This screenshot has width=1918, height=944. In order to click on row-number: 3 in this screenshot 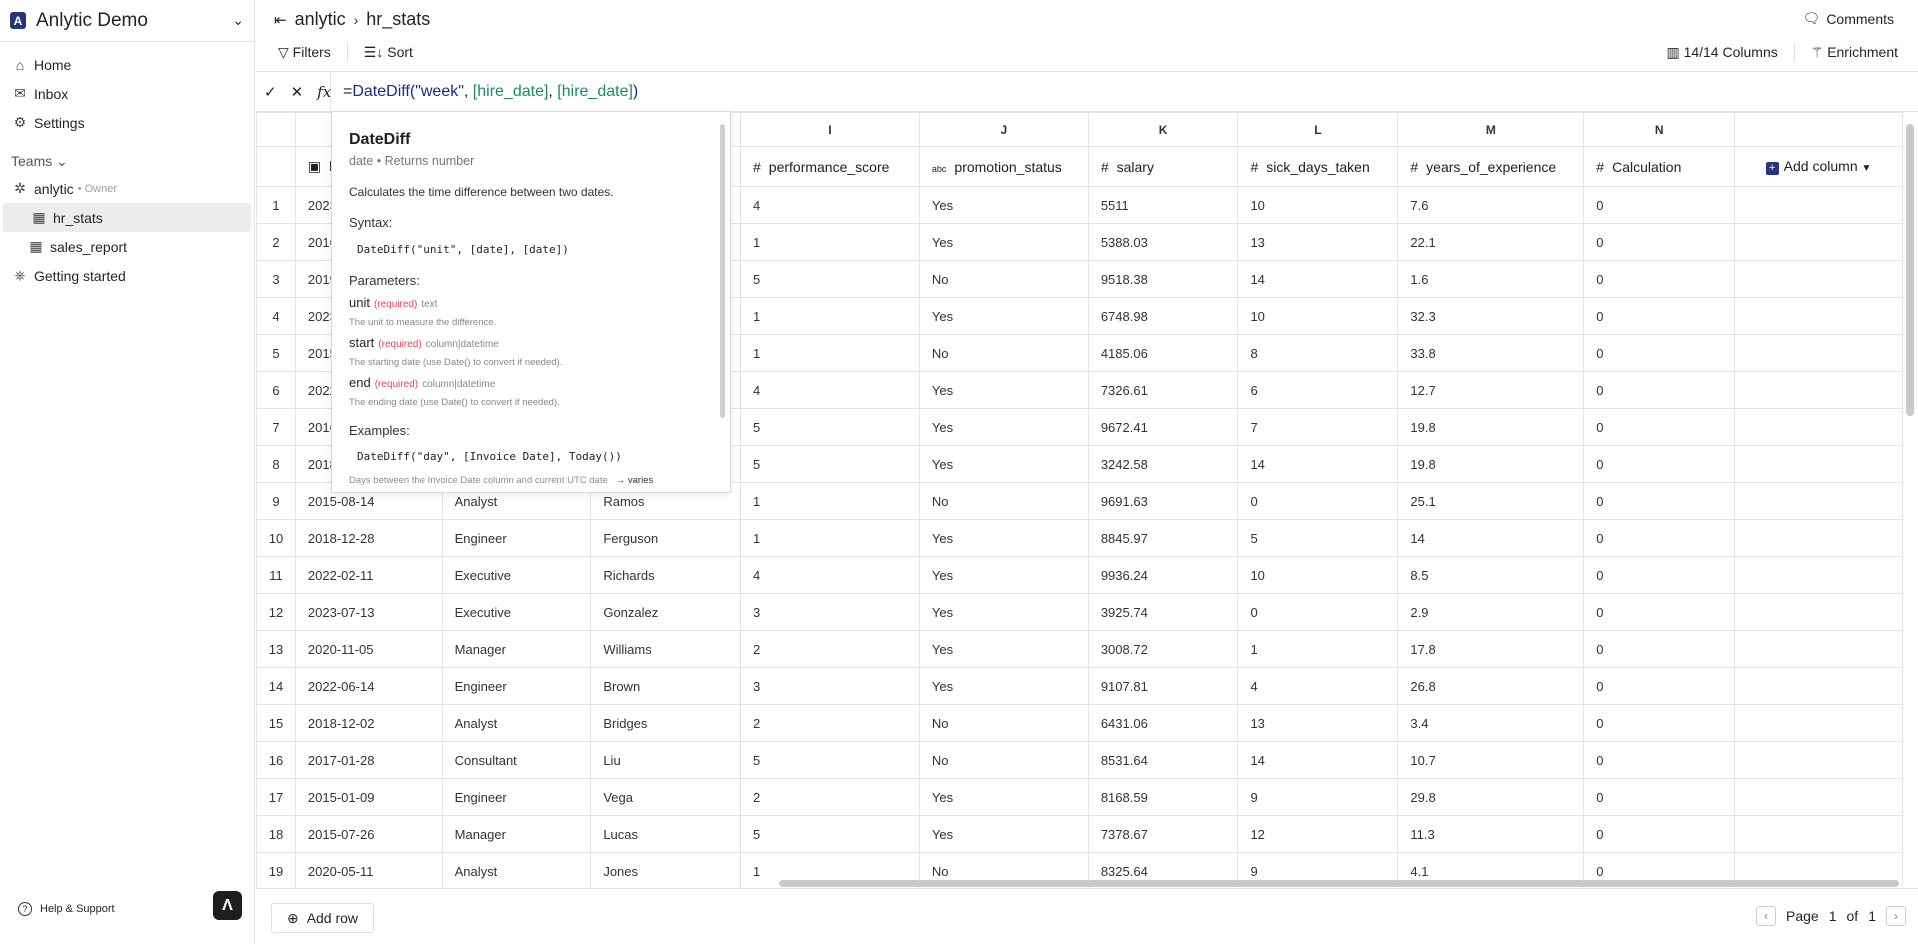, I will do `click(276, 279)`.